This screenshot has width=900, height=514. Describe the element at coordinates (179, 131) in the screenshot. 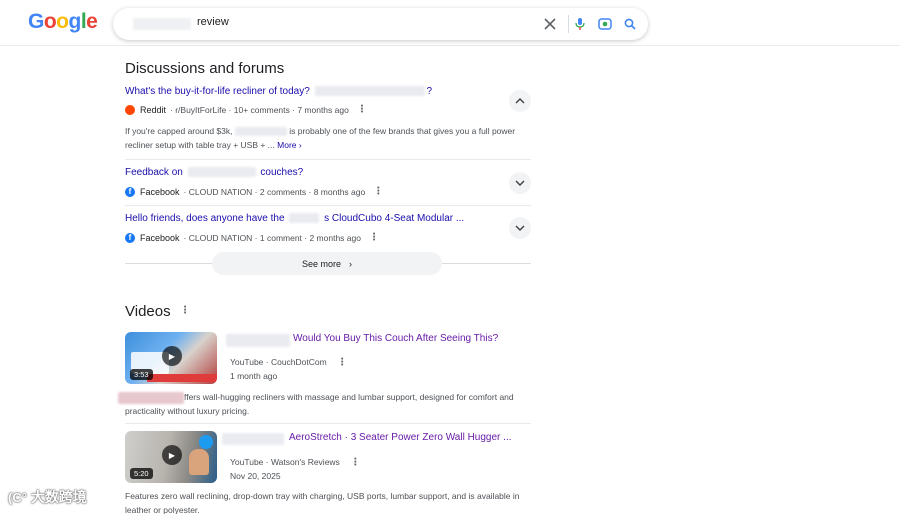

I see `snippet-part-a: If you're capped around $3k,` at that location.